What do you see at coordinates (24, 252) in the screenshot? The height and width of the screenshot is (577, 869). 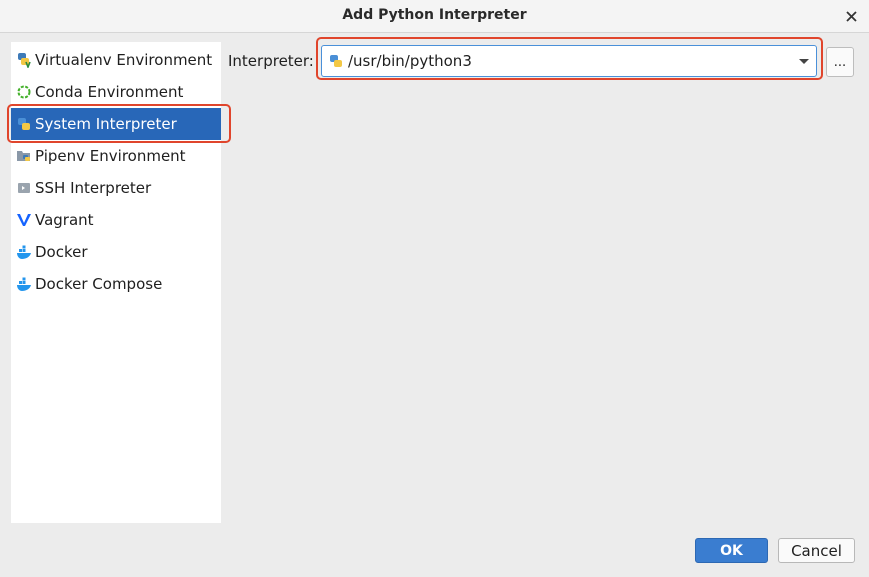 I see `docker-icon` at bounding box center [24, 252].